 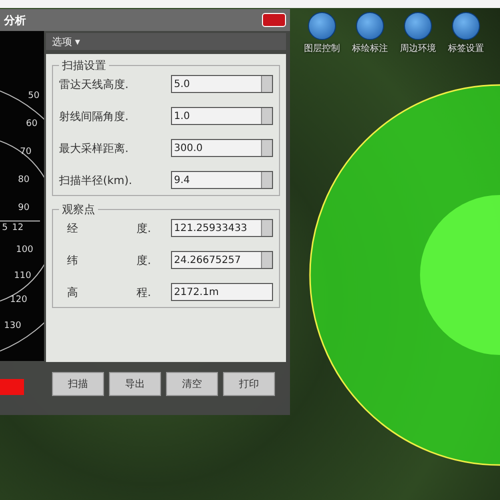 What do you see at coordinates (222, 148) in the screenshot?
I see `input-field: 300.0` at bounding box center [222, 148].